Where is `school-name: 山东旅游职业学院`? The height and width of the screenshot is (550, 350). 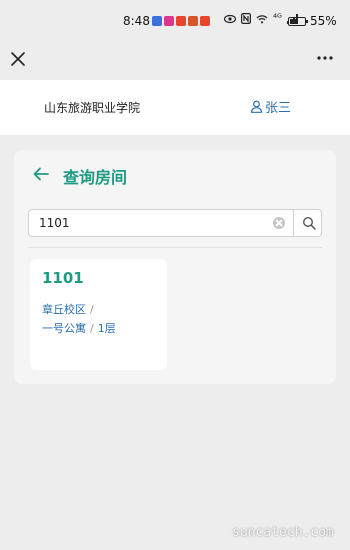
school-name: 山东旅游职业学院 is located at coordinates (92, 108).